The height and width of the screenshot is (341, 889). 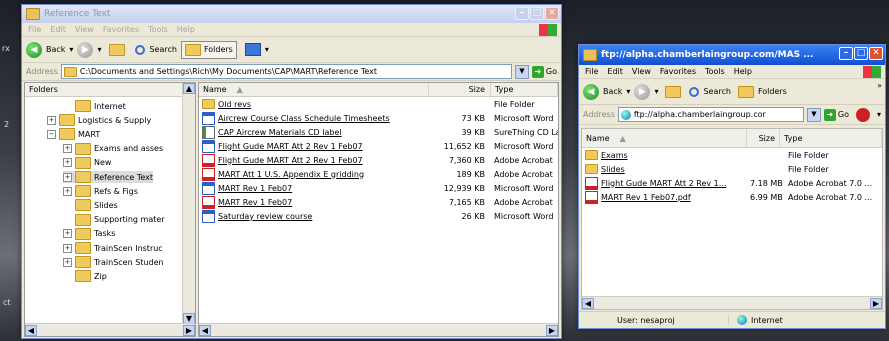 I want to click on up-folder-icon, so click(x=117, y=49).